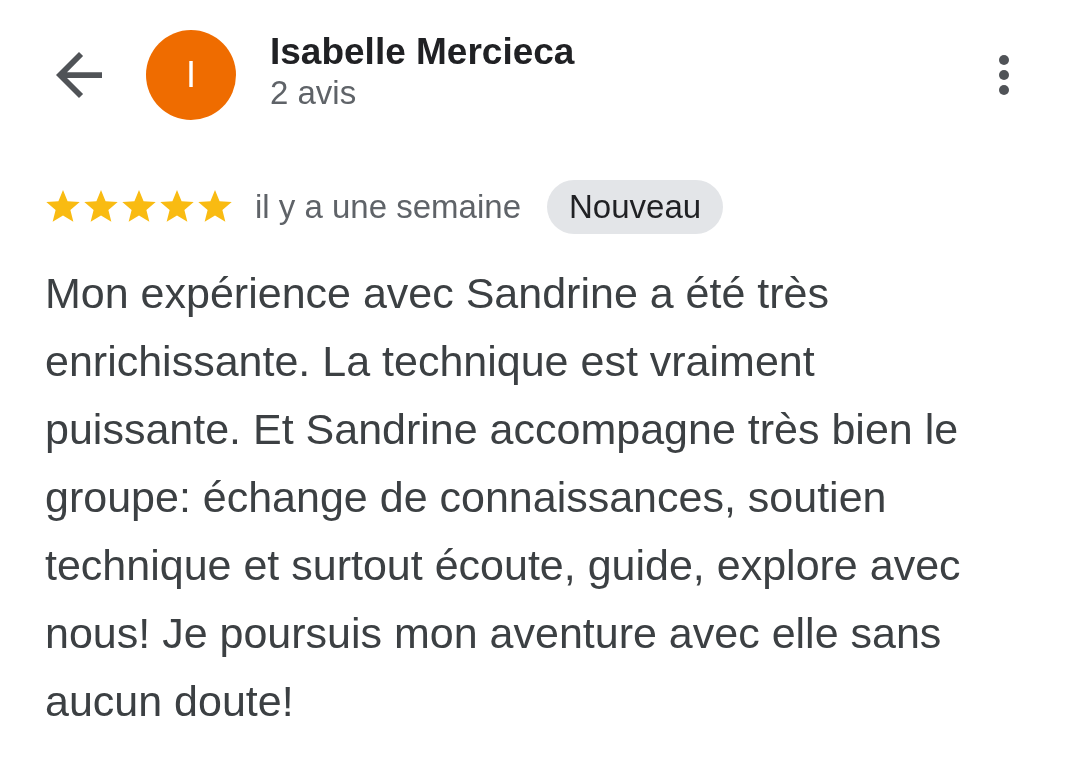  What do you see at coordinates (422, 52) in the screenshot?
I see `reviewer-name: Isabelle Mercieca` at bounding box center [422, 52].